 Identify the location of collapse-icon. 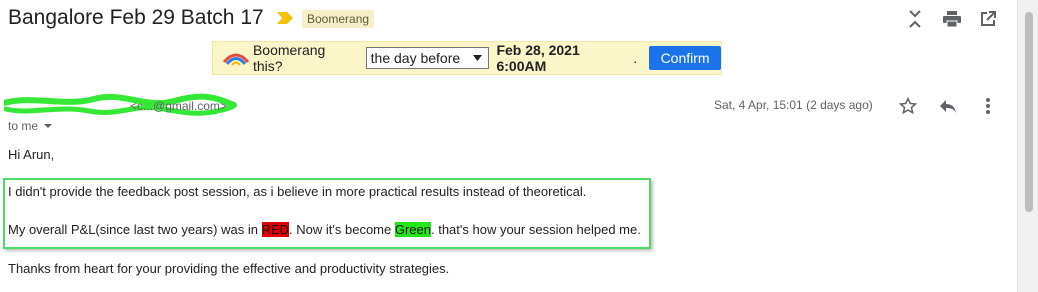
(915, 19).